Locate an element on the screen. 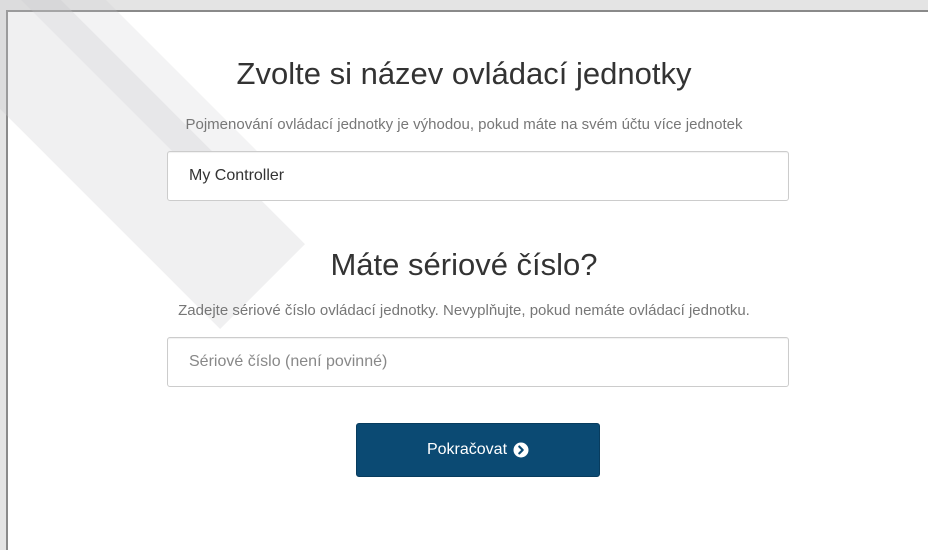  continue-button: Pokračovat is located at coordinates (478, 450).